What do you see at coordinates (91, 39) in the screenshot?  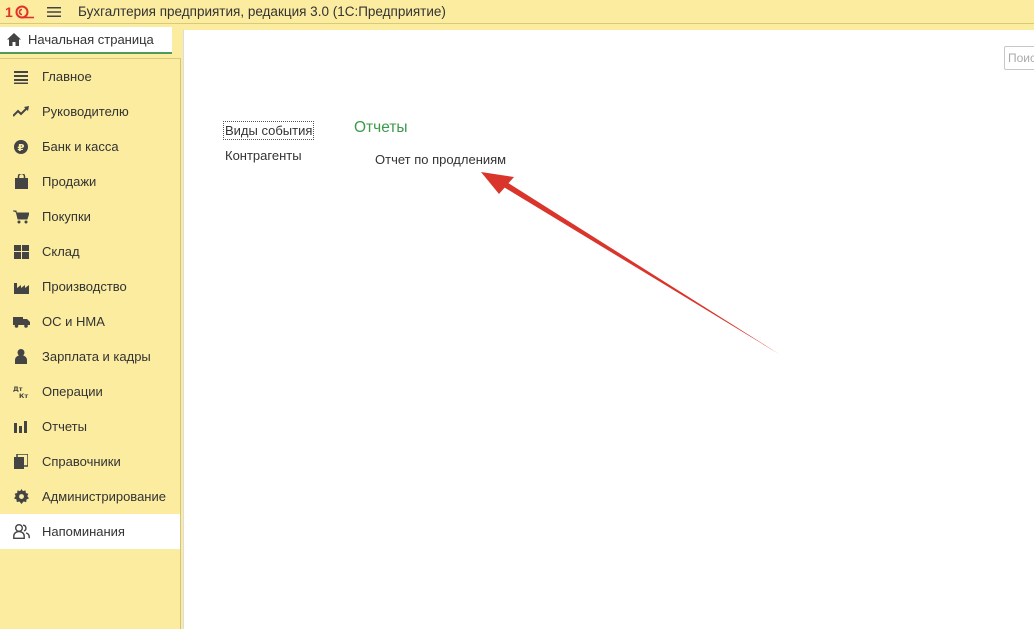 I see `tab-home-label: Начальная страница` at bounding box center [91, 39].